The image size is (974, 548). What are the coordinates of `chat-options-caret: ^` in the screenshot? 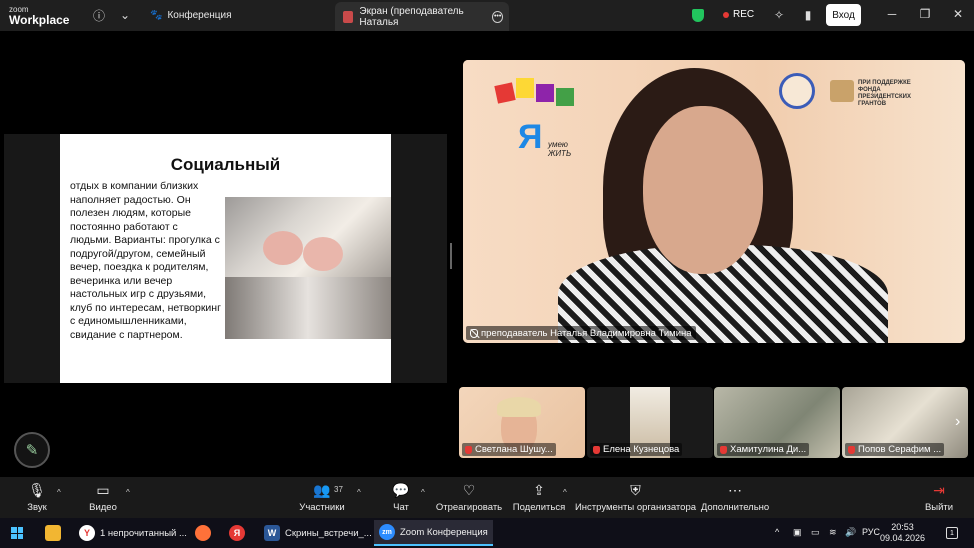 It's located at (423, 492).